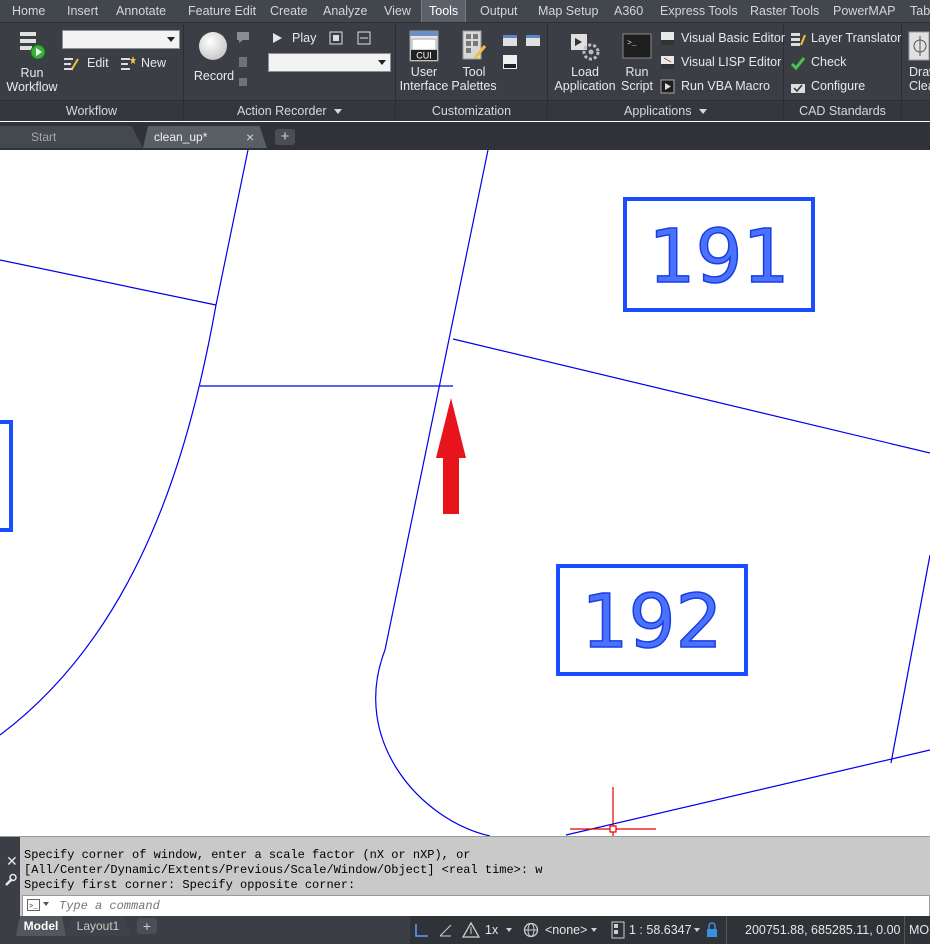 The image size is (930, 944). What do you see at coordinates (628, 11) in the screenshot?
I see `tab-a360: A360` at bounding box center [628, 11].